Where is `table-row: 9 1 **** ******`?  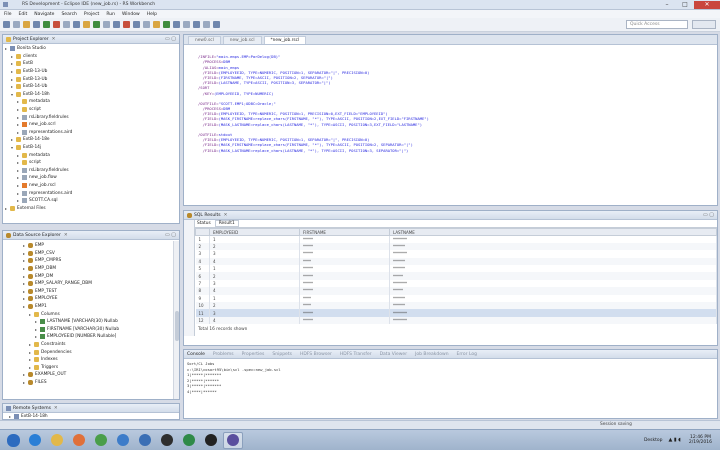 table-row: 9 1 **** ****** is located at coordinates (456, 298).